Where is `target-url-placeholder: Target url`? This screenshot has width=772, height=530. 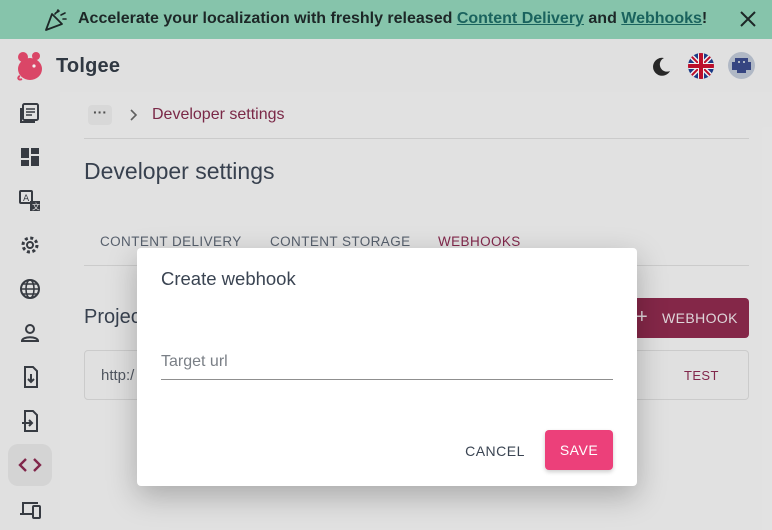 target-url-placeholder: Target url is located at coordinates (194, 361).